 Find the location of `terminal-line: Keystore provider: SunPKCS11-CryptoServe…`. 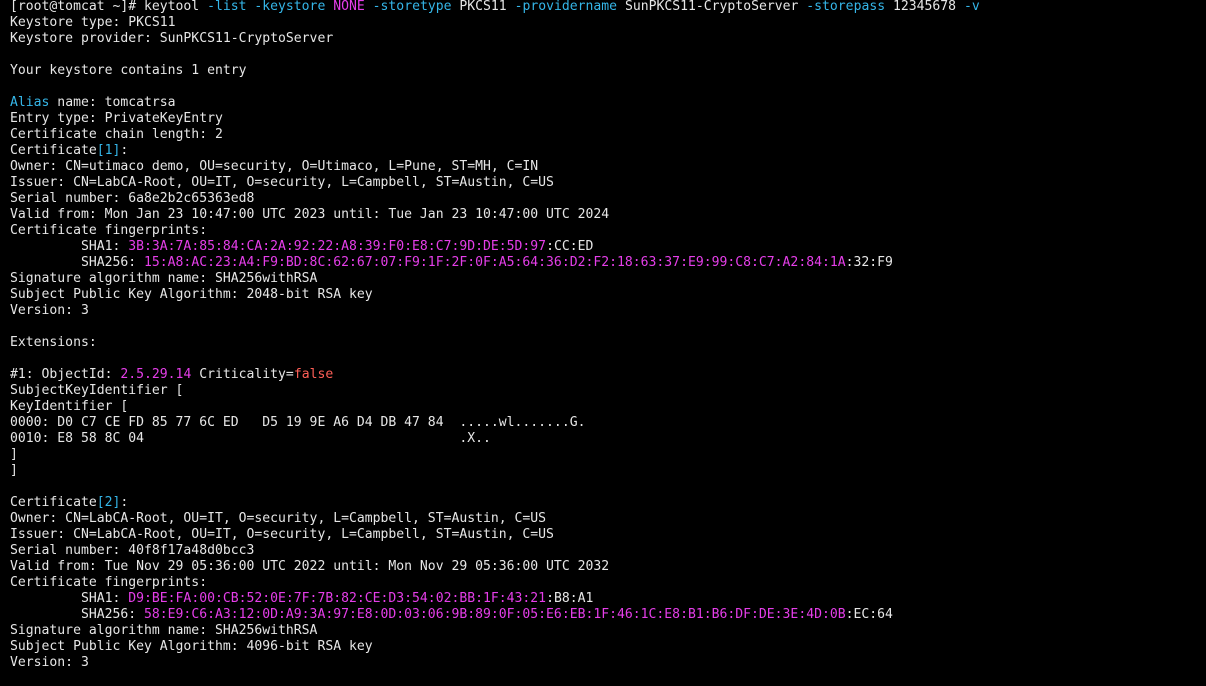

terminal-line: Keystore provider: SunPKCS11-CryptoServe… is located at coordinates (608, 39).